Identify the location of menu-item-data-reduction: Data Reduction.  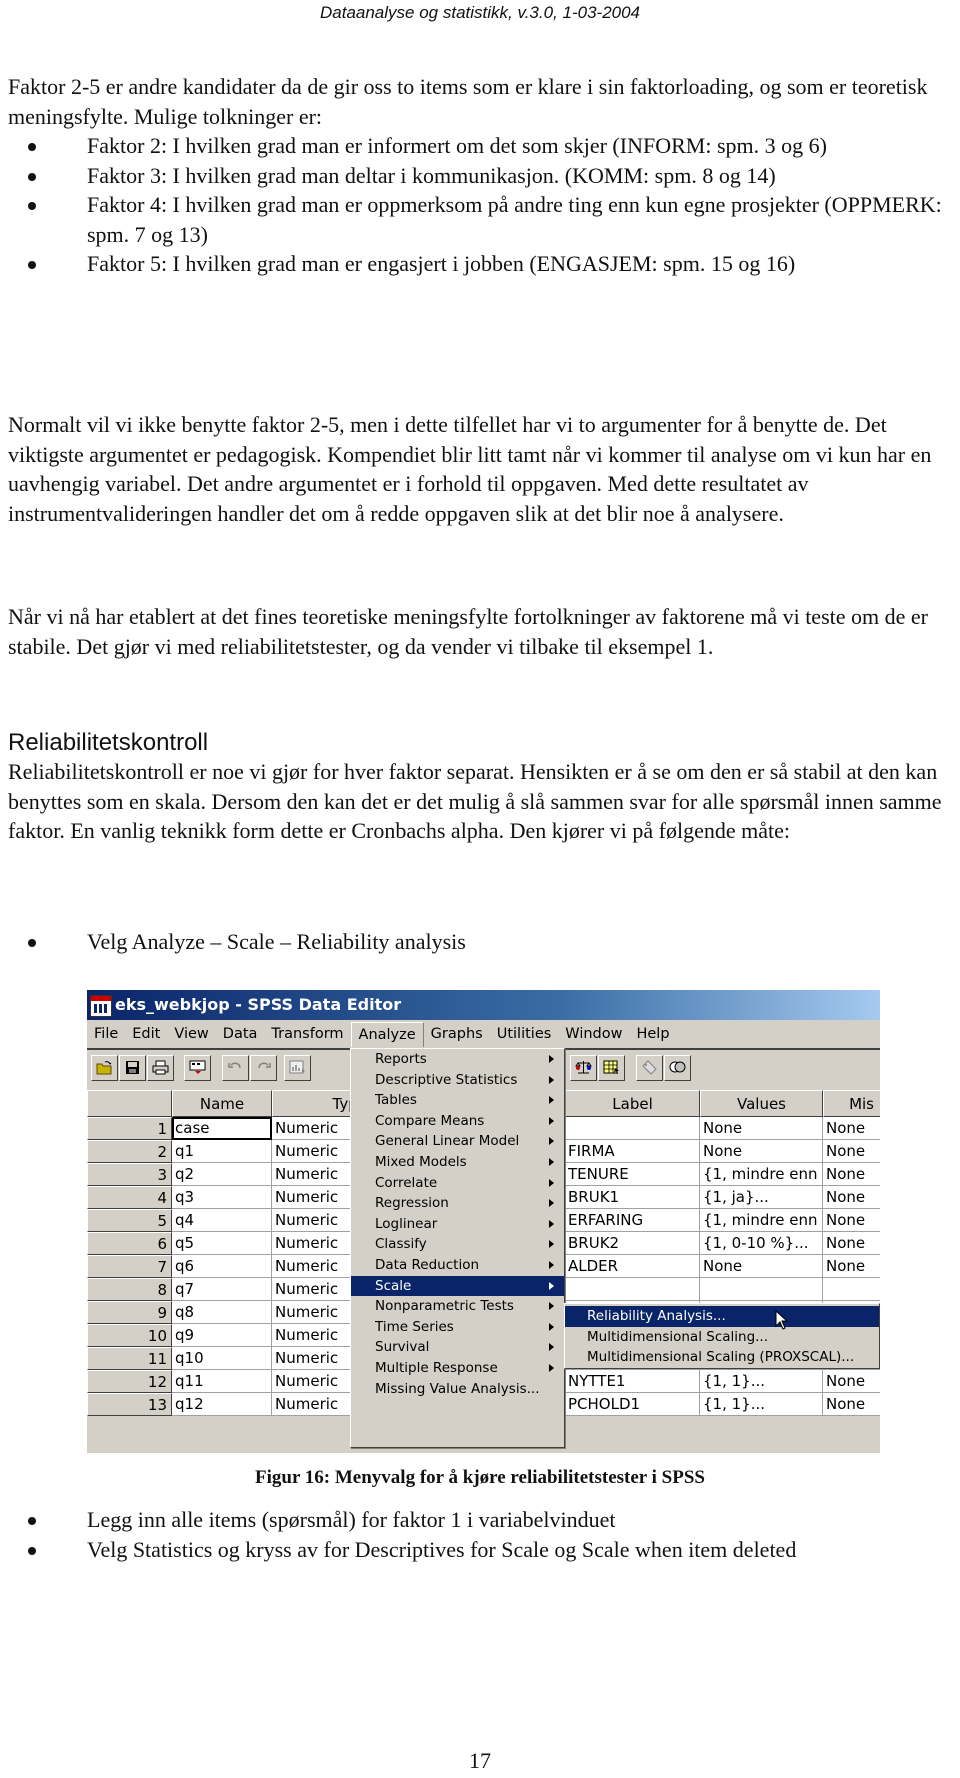
(457, 1265).